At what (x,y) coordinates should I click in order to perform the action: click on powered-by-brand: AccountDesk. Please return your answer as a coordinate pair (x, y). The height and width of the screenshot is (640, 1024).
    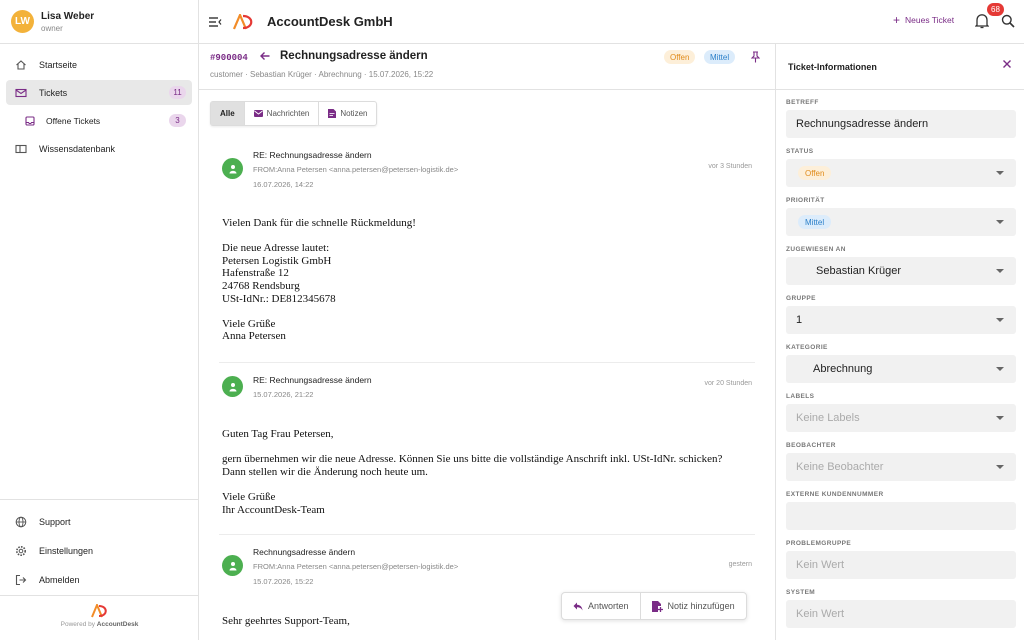
    Looking at the image, I should click on (117, 624).